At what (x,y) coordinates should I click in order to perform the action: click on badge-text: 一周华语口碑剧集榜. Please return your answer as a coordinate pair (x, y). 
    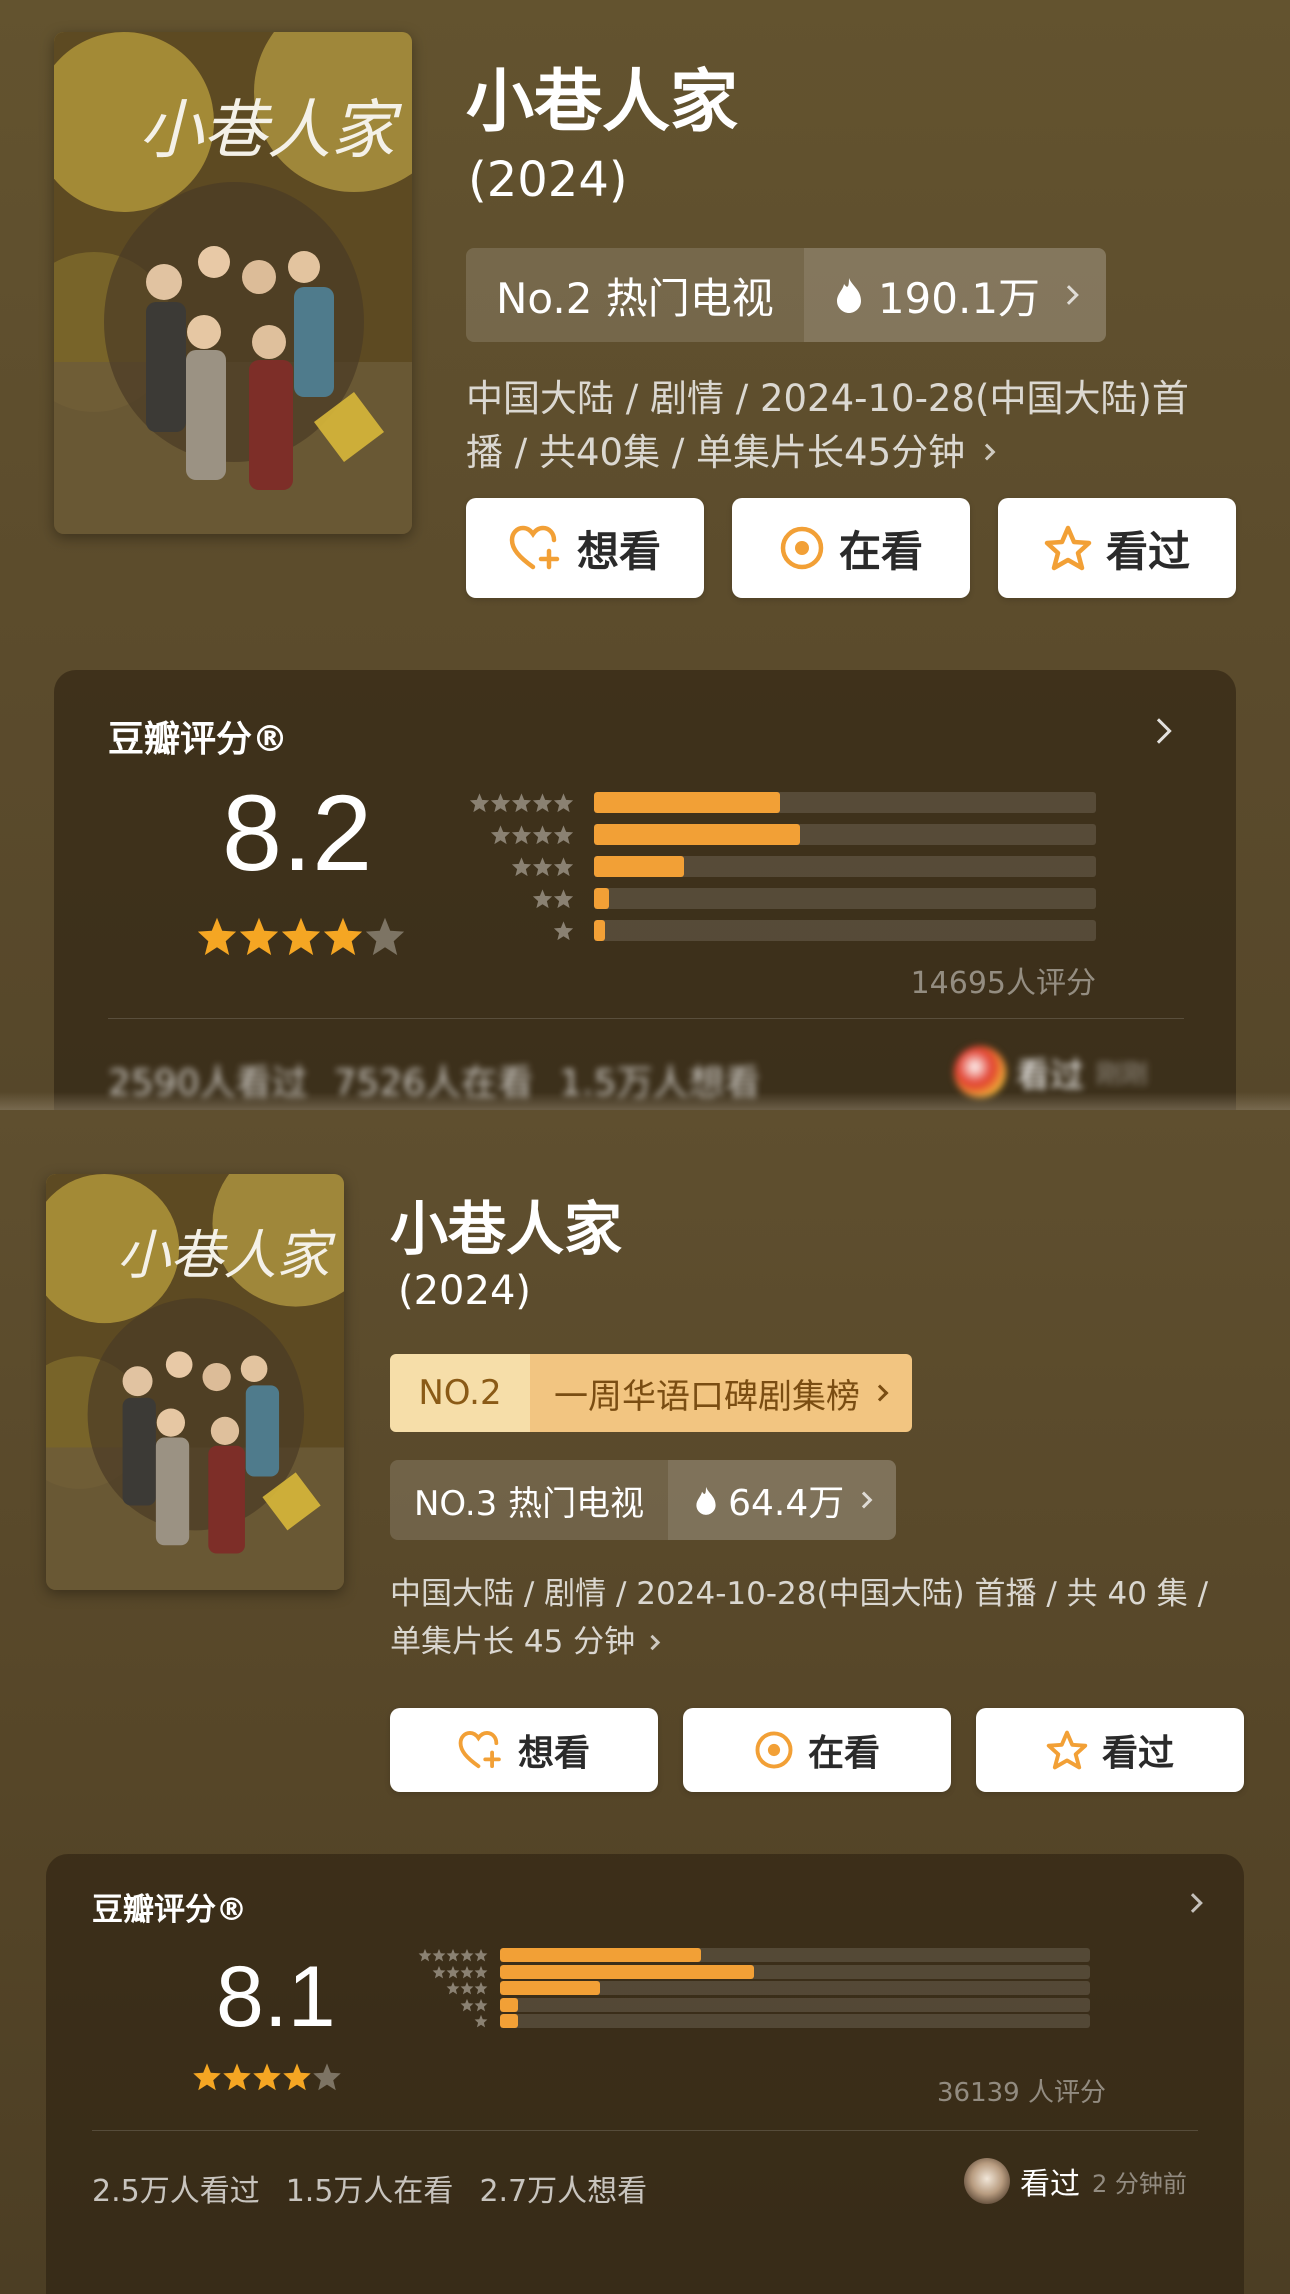
    Looking at the image, I should click on (707, 1396).